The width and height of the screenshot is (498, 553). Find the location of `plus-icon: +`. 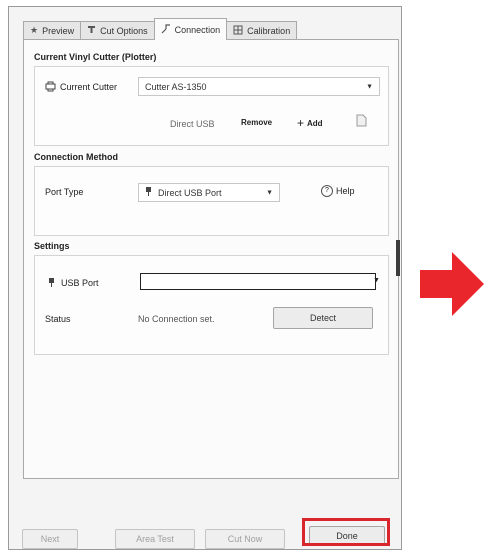

plus-icon: + is located at coordinates (301, 123).